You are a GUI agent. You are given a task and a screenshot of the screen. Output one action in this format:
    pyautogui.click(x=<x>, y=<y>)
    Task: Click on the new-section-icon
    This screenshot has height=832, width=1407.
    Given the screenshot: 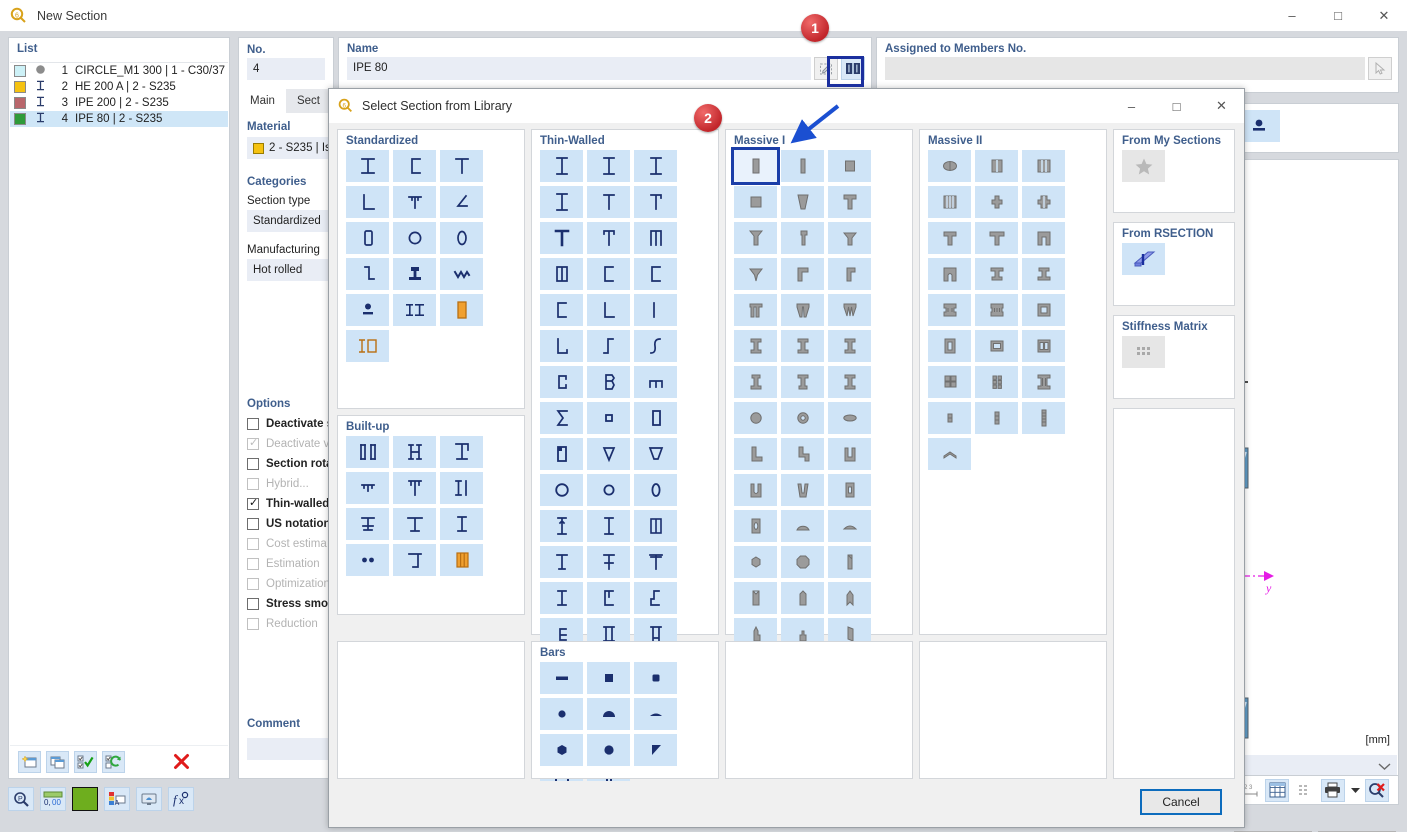 What is the action you would take?
    pyautogui.click(x=29, y=761)
    